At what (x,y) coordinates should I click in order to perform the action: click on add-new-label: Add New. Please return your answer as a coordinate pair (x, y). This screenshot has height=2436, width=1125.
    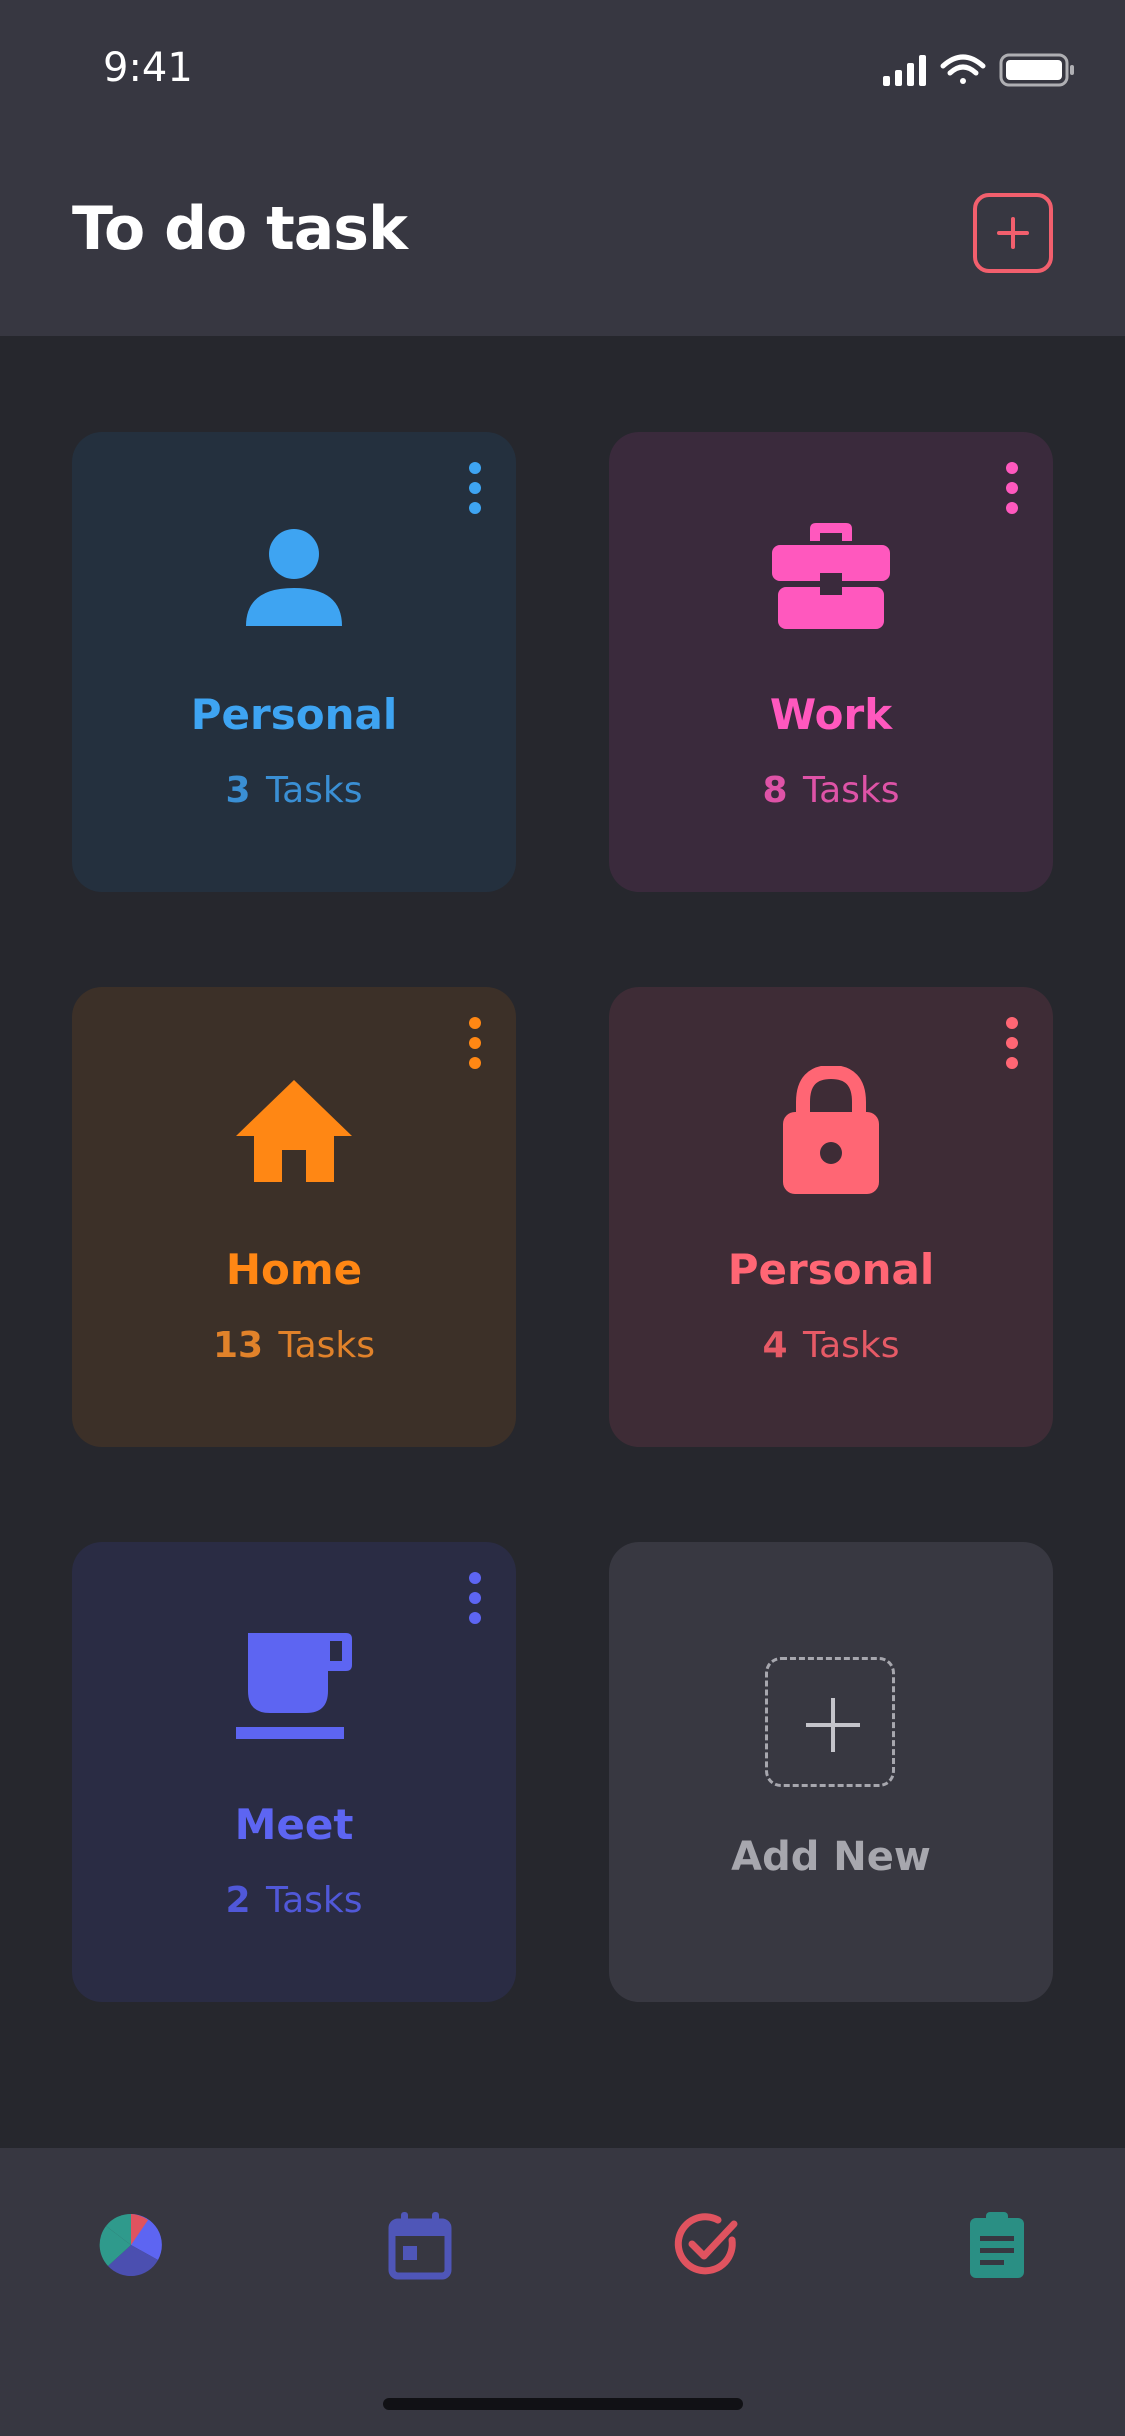
    Looking at the image, I should click on (831, 1857).